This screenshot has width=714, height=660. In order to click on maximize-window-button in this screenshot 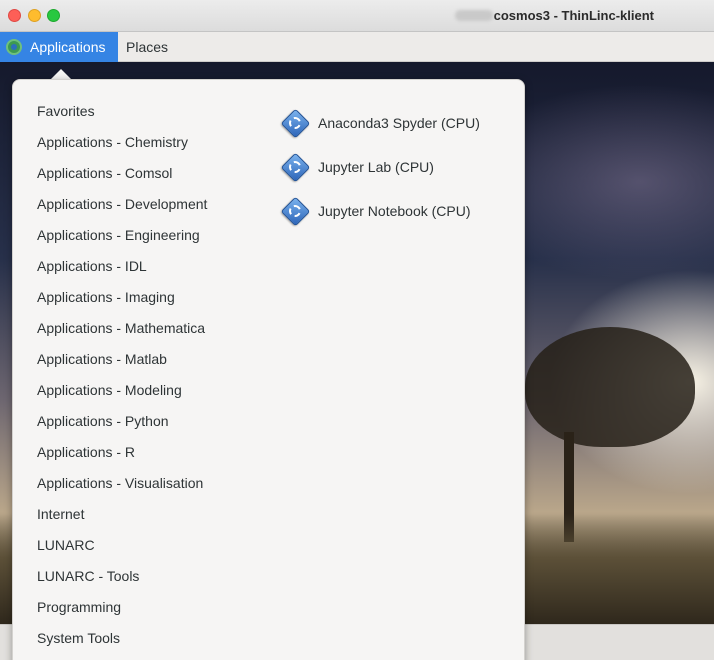, I will do `click(53, 15)`.